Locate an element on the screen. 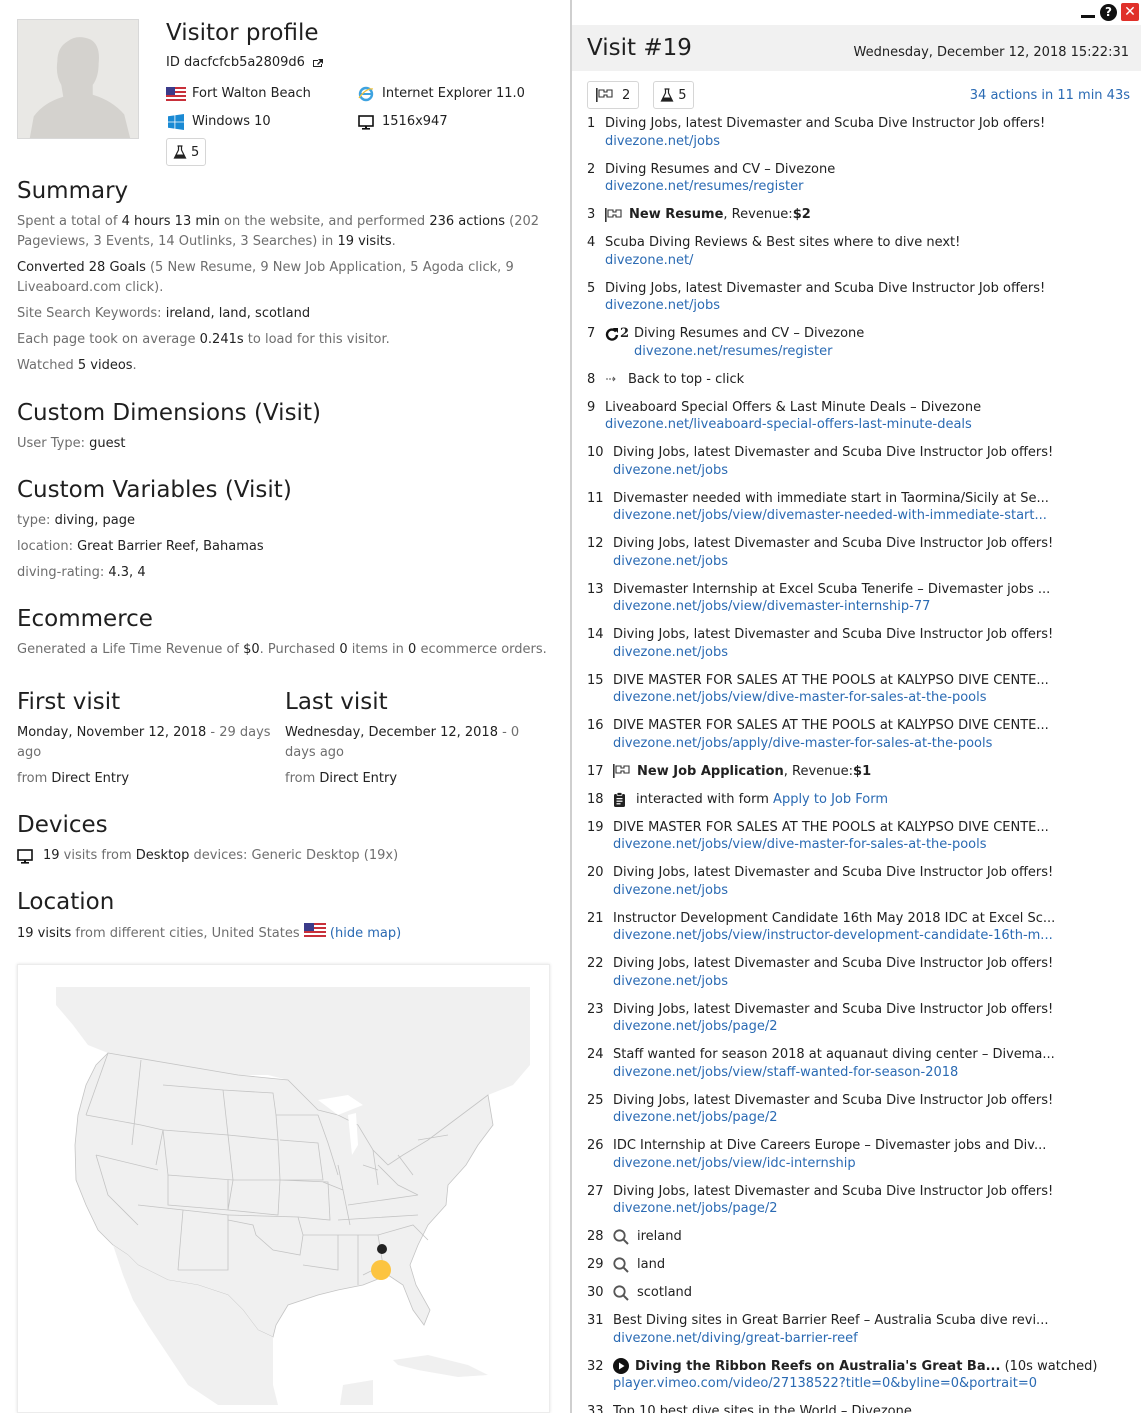 The width and height of the screenshot is (1141, 1413). close-icon: ✕ is located at coordinates (1130, 12).